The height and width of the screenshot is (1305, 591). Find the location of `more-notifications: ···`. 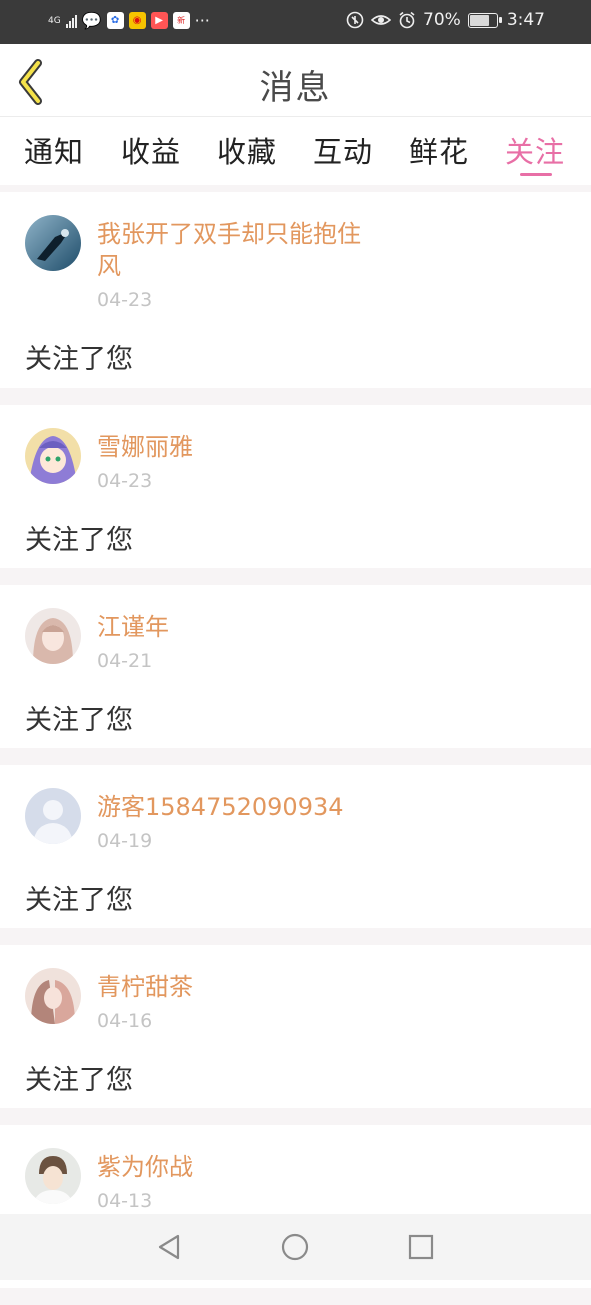

more-notifications: ··· is located at coordinates (202, 20).